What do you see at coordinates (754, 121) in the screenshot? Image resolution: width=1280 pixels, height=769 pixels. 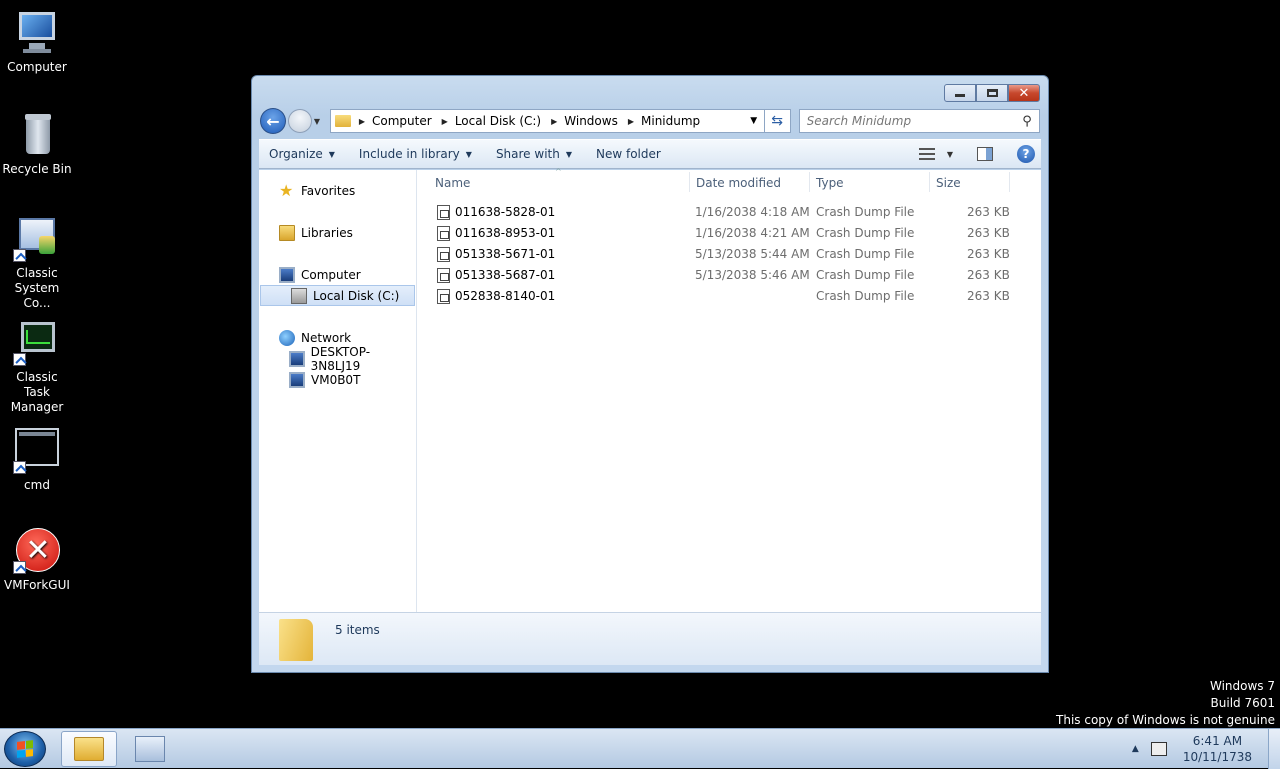 I see `address-dropdown-icon: ▼` at bounding box center [754, 121].